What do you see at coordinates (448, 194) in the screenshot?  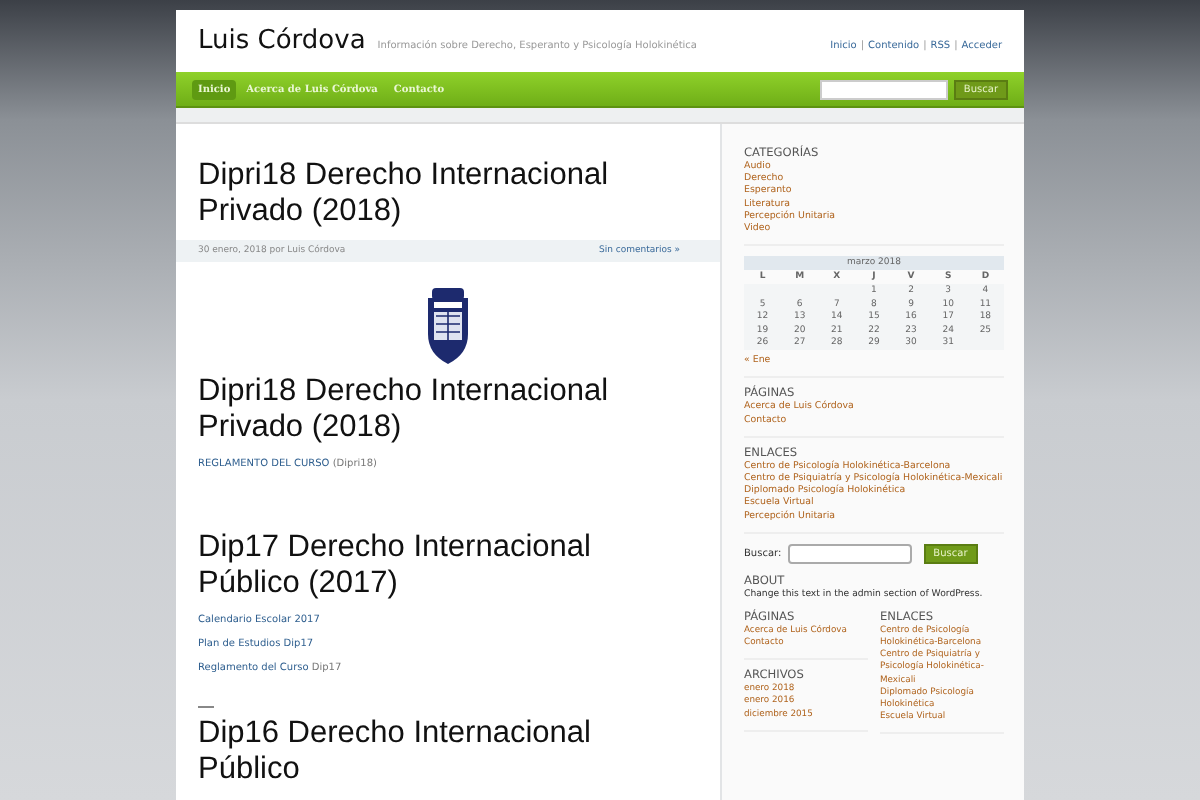 I see `post-title: Dipri18 Derecho Internacional Privado (2018)` at bounding box center [448, 194].